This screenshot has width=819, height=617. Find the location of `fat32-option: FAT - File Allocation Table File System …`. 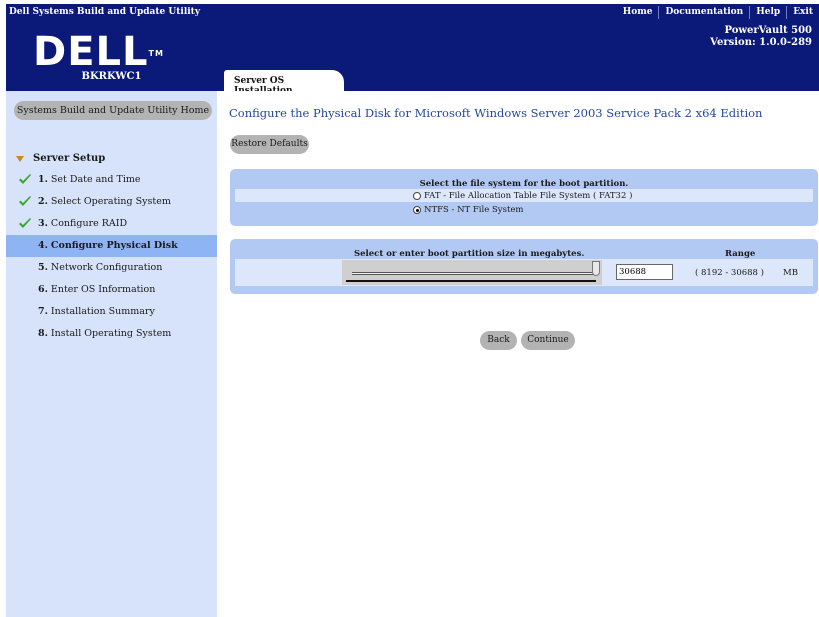

fat32-option: FAT - File Allocation Table File System … is located at coordinates (522, 196).